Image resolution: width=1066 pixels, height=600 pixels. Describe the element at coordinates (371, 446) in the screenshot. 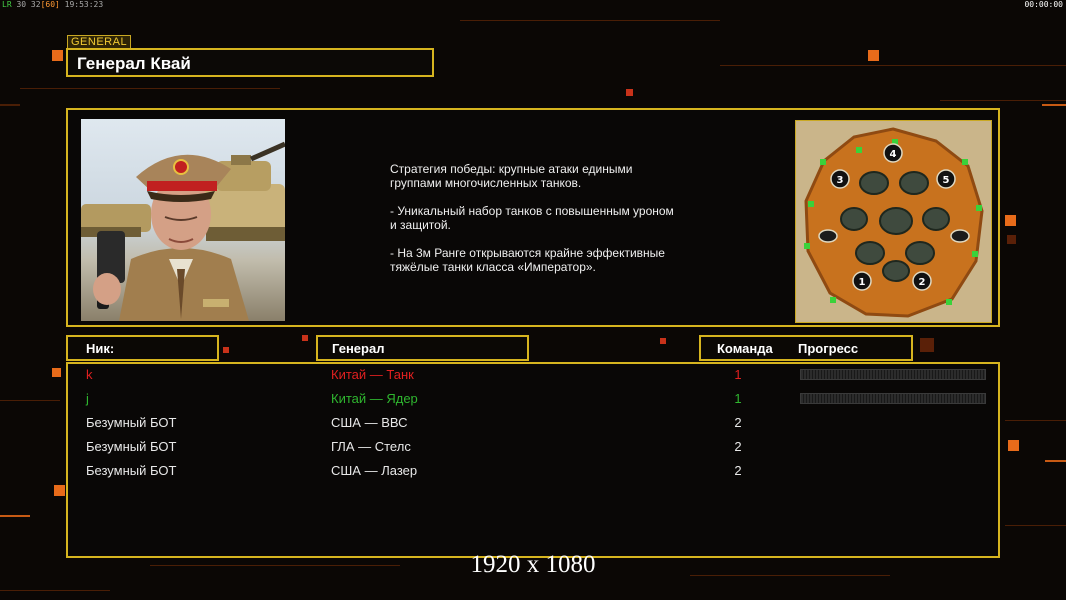

I see `player-general: ГЛА — Стелс` at that location.